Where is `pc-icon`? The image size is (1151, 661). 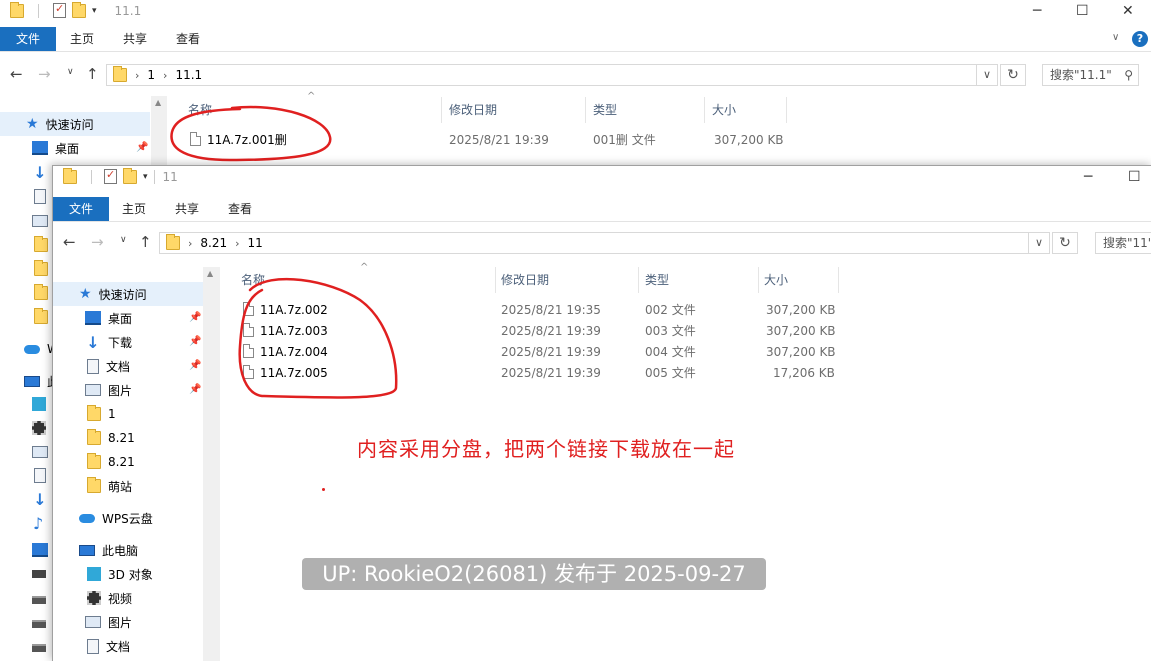 pc-icon is located at coordinates (87, 550).